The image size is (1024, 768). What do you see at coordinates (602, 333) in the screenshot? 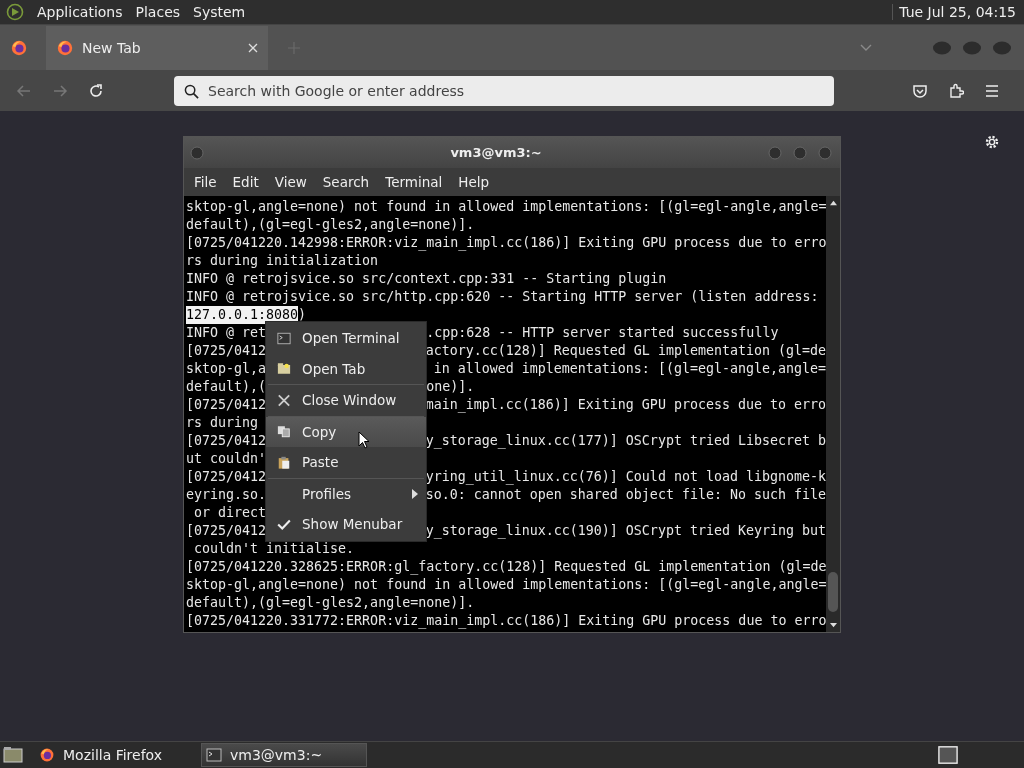
I see `terminal-line: .cpp:628 -- HTTP server started successfully` at bounding box center [602, 333].